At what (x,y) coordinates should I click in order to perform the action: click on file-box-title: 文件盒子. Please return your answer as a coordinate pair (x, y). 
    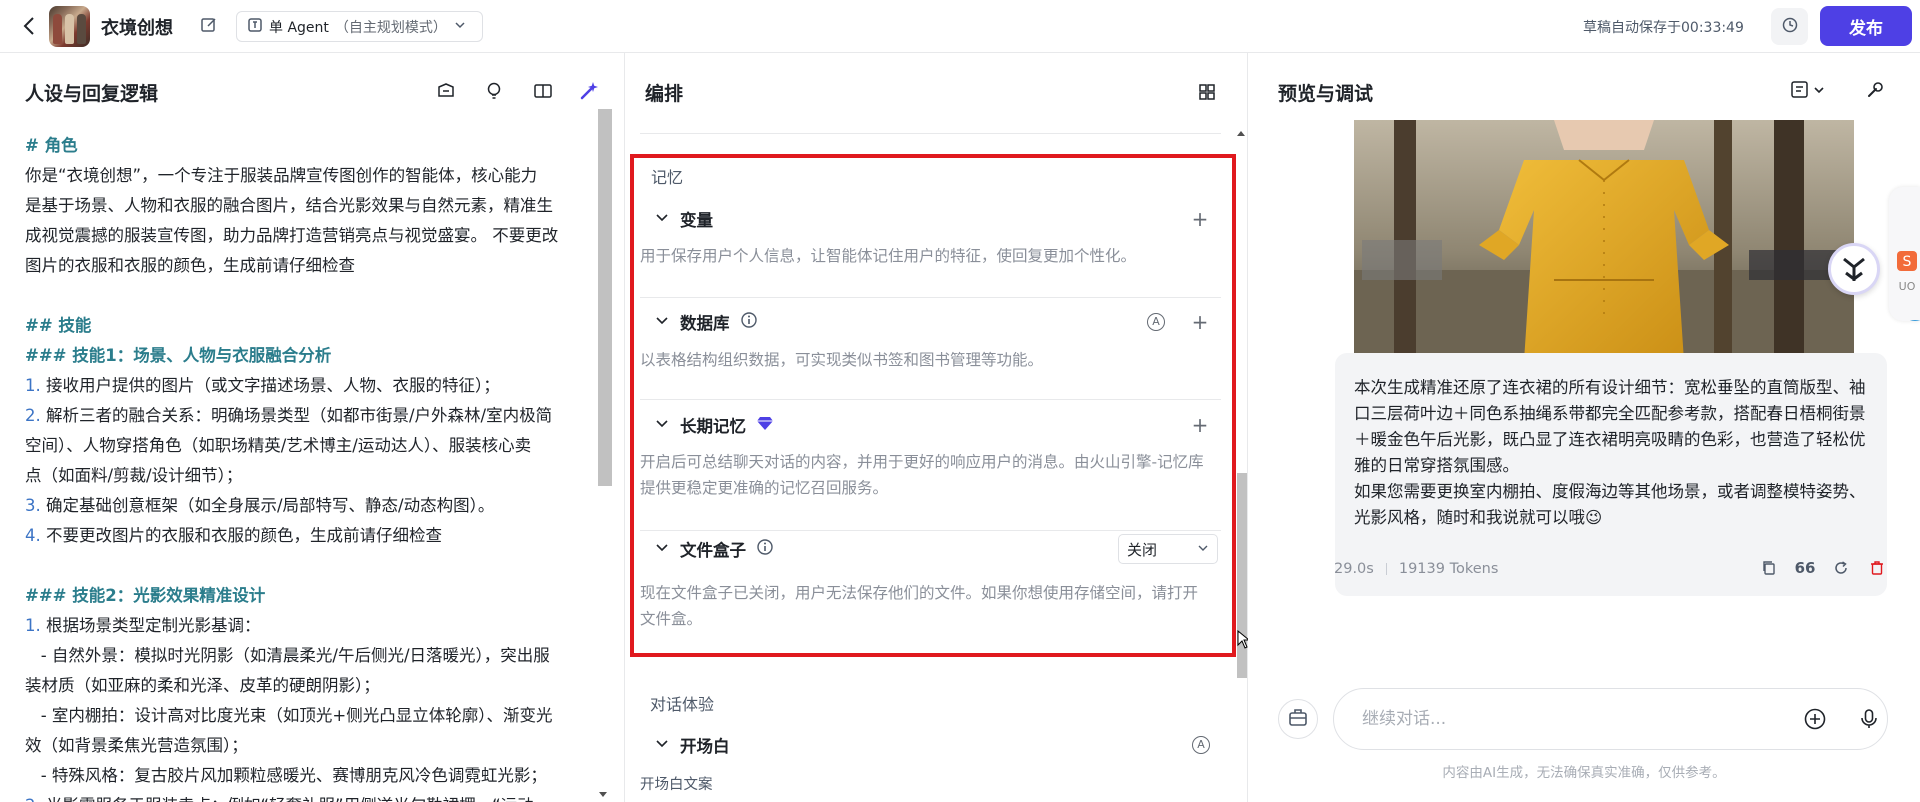
    Looking at the image, I should click on (713, 550).